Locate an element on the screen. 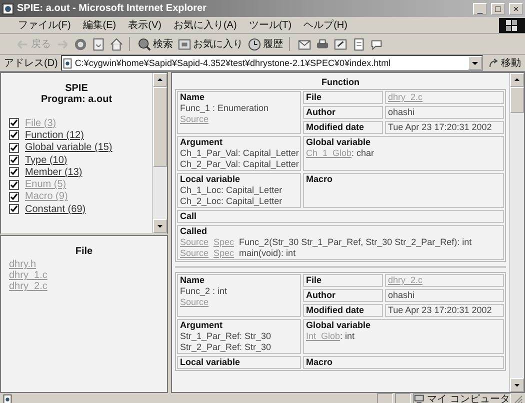  speech-bubble-icon is located at coordinates (376, 44).